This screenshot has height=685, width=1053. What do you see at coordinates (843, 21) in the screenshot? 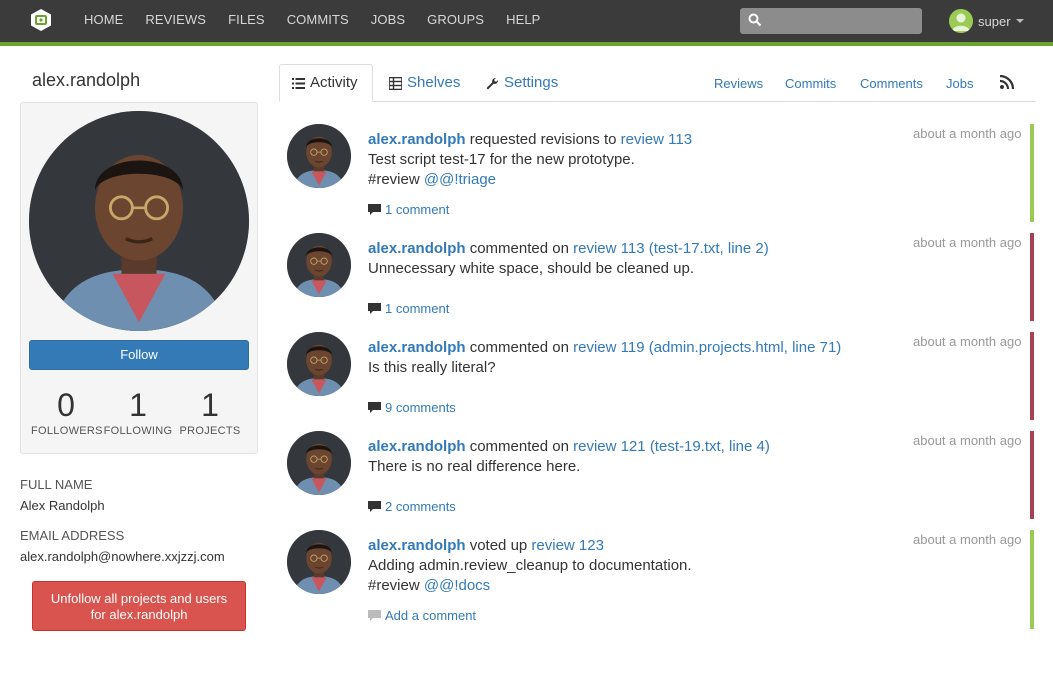
I see `search-input` at bounding box center [843, 21].